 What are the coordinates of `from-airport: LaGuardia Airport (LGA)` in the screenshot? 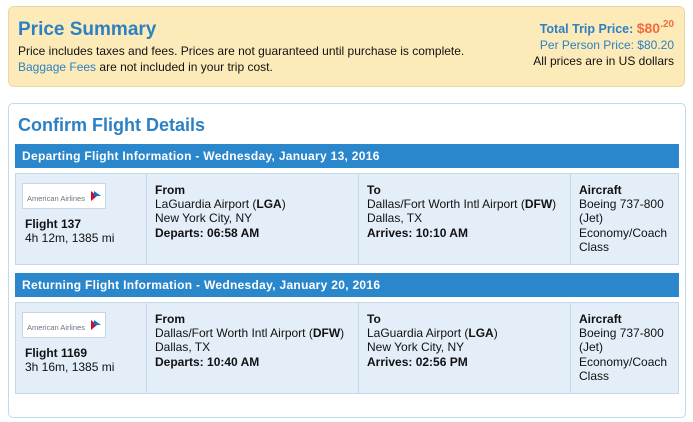 It's located at (220, 204).